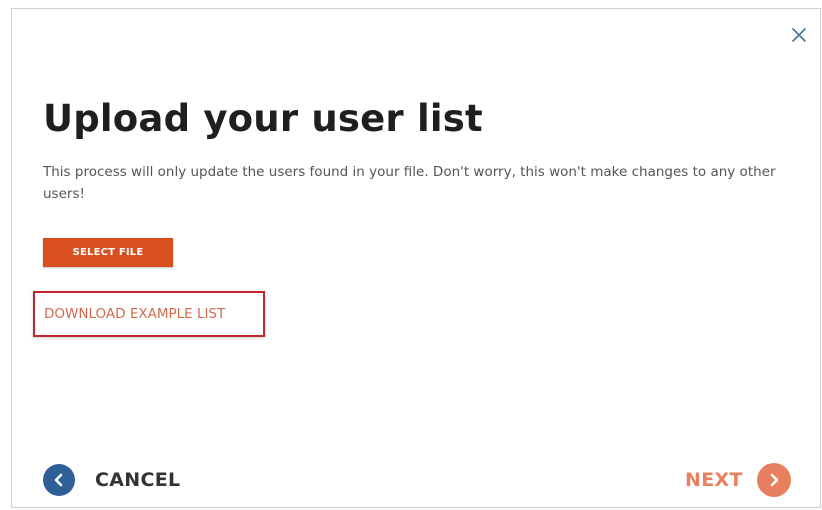 This screenshot has width=822, height=510. I want to click on close-icon, so click(799, 35).